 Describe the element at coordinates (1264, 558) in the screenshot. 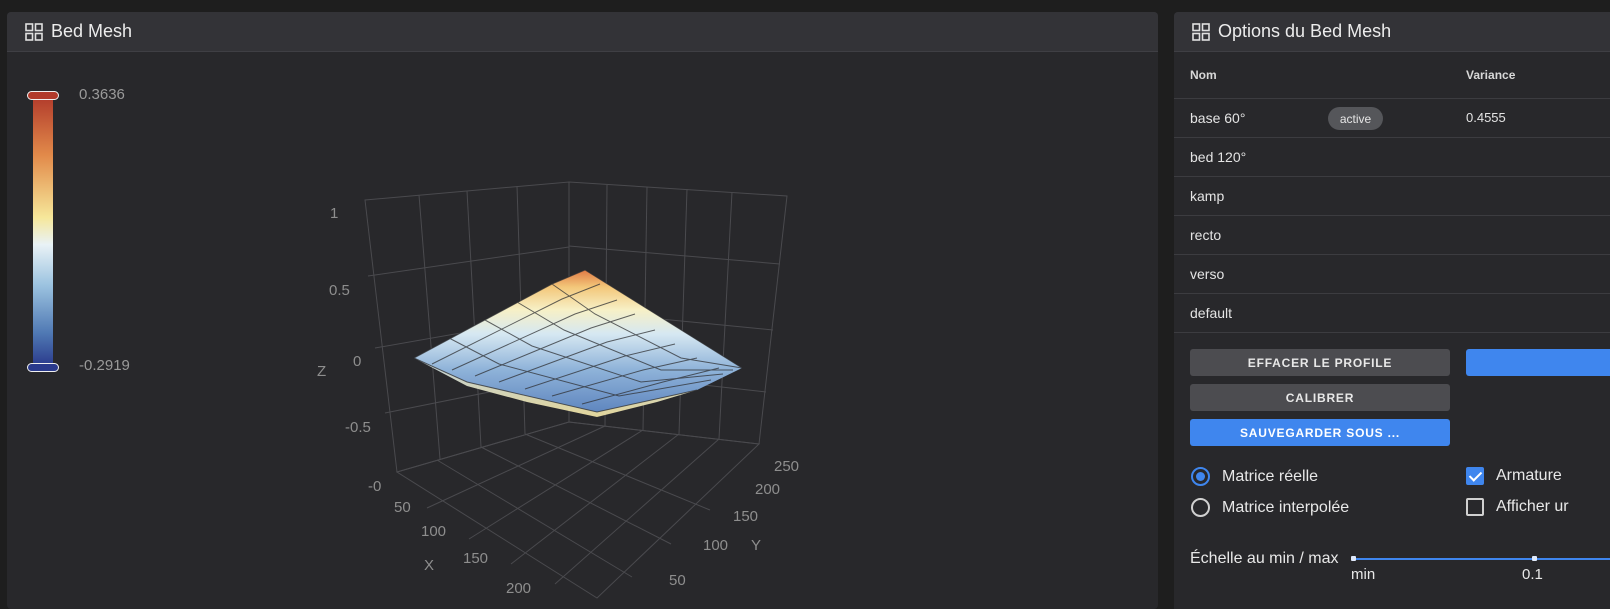

I see `scale-min-max-label: Échelle au min / max` at that location.